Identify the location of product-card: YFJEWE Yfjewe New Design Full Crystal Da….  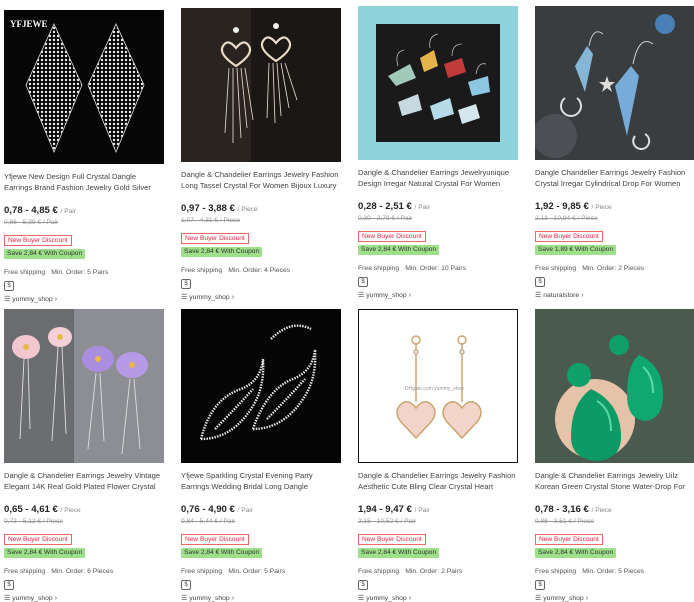
(84, 156).